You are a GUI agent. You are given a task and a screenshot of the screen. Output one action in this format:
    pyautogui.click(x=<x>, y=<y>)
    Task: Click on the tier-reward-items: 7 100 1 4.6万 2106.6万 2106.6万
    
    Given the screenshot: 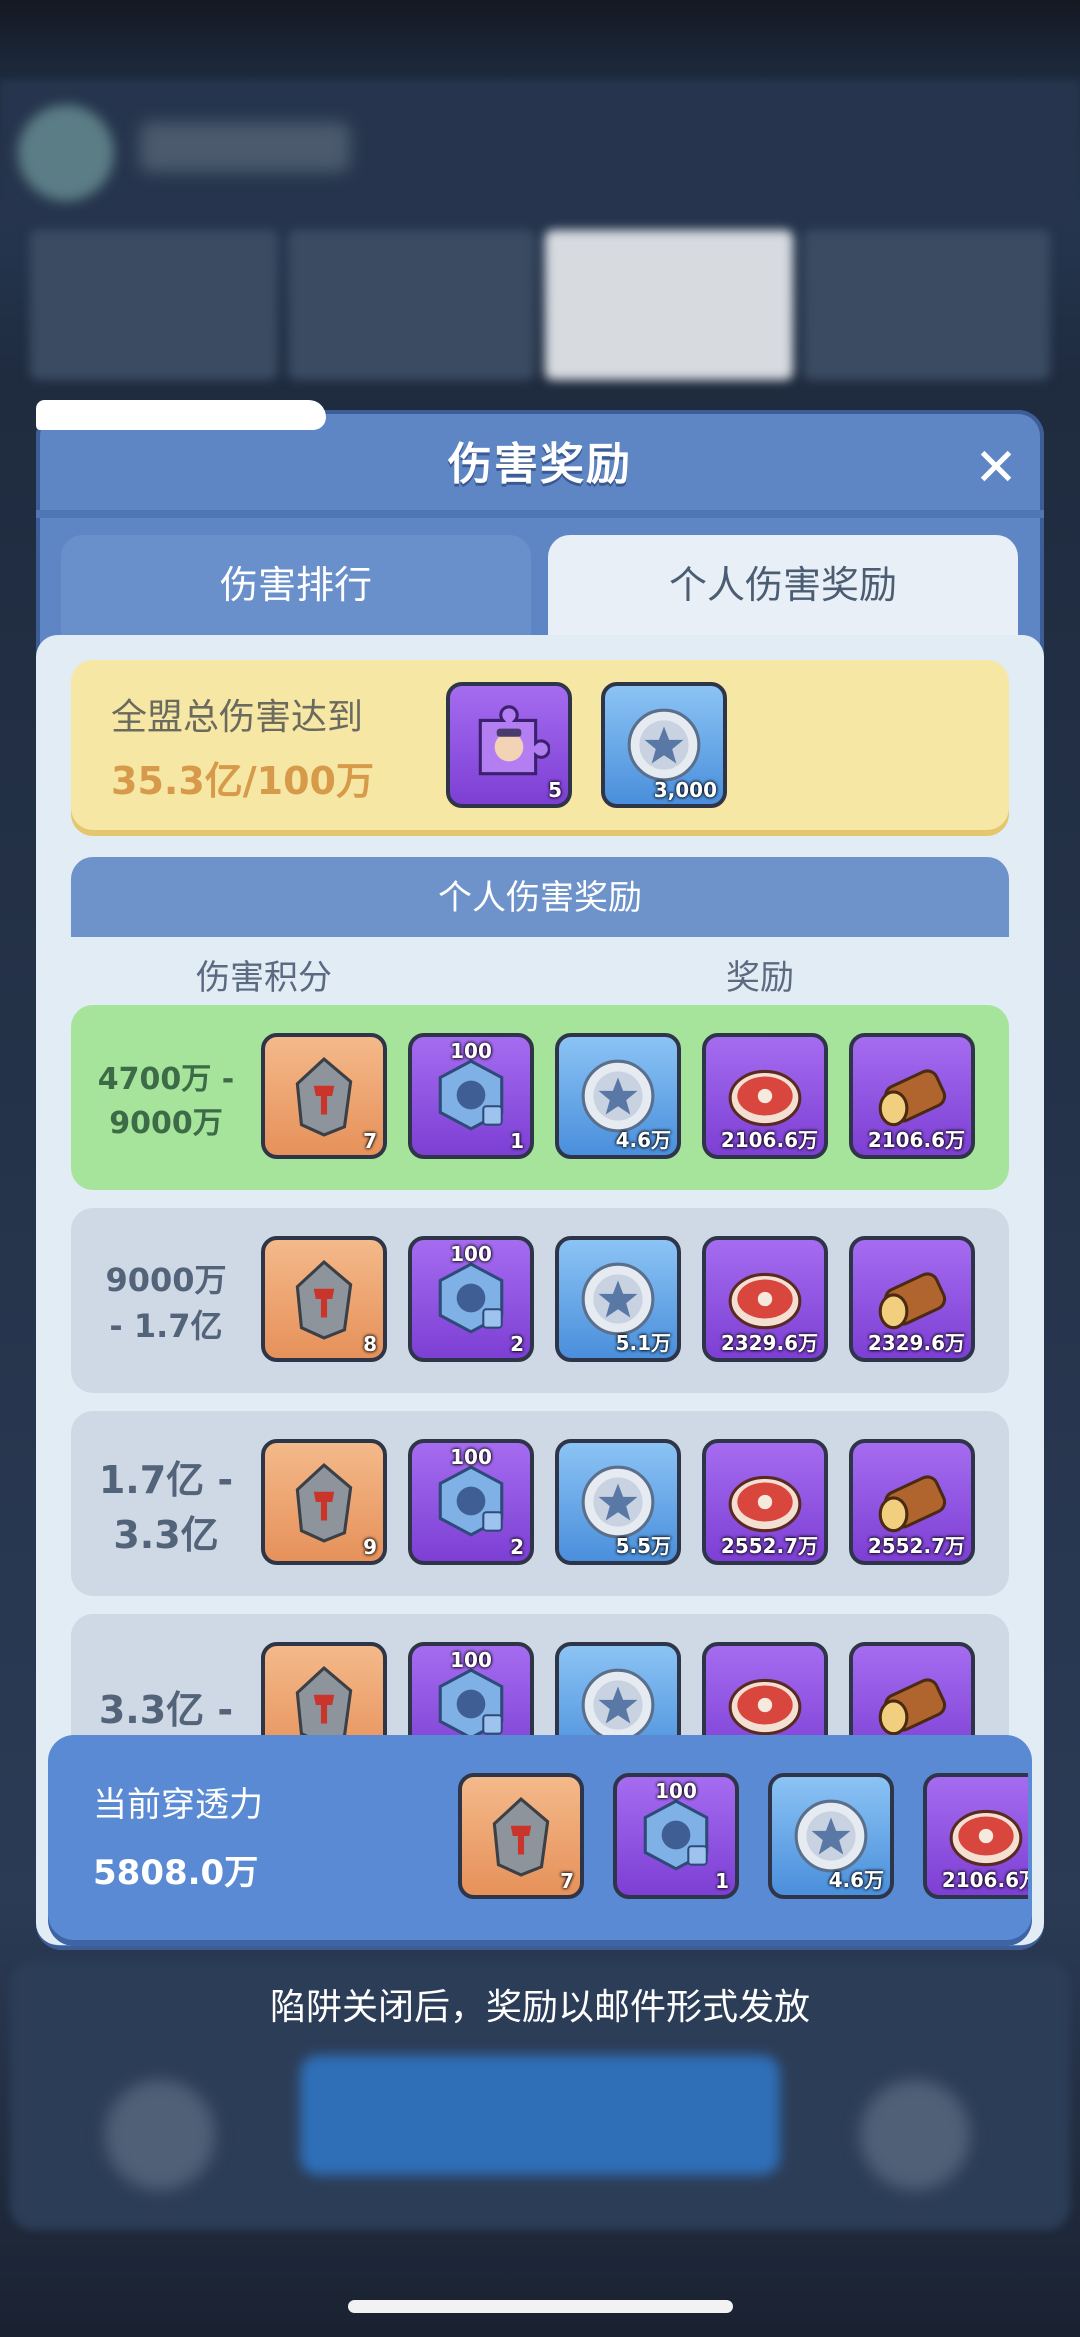 What is the action you would take?
    pyautogui.click(x=633, y=1098)
    